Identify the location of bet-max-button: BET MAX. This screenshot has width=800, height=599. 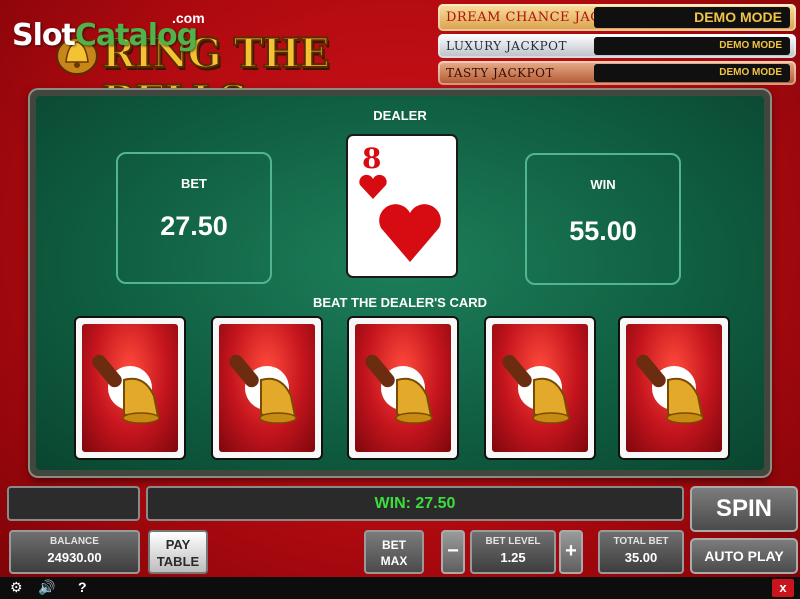
(394, 552).